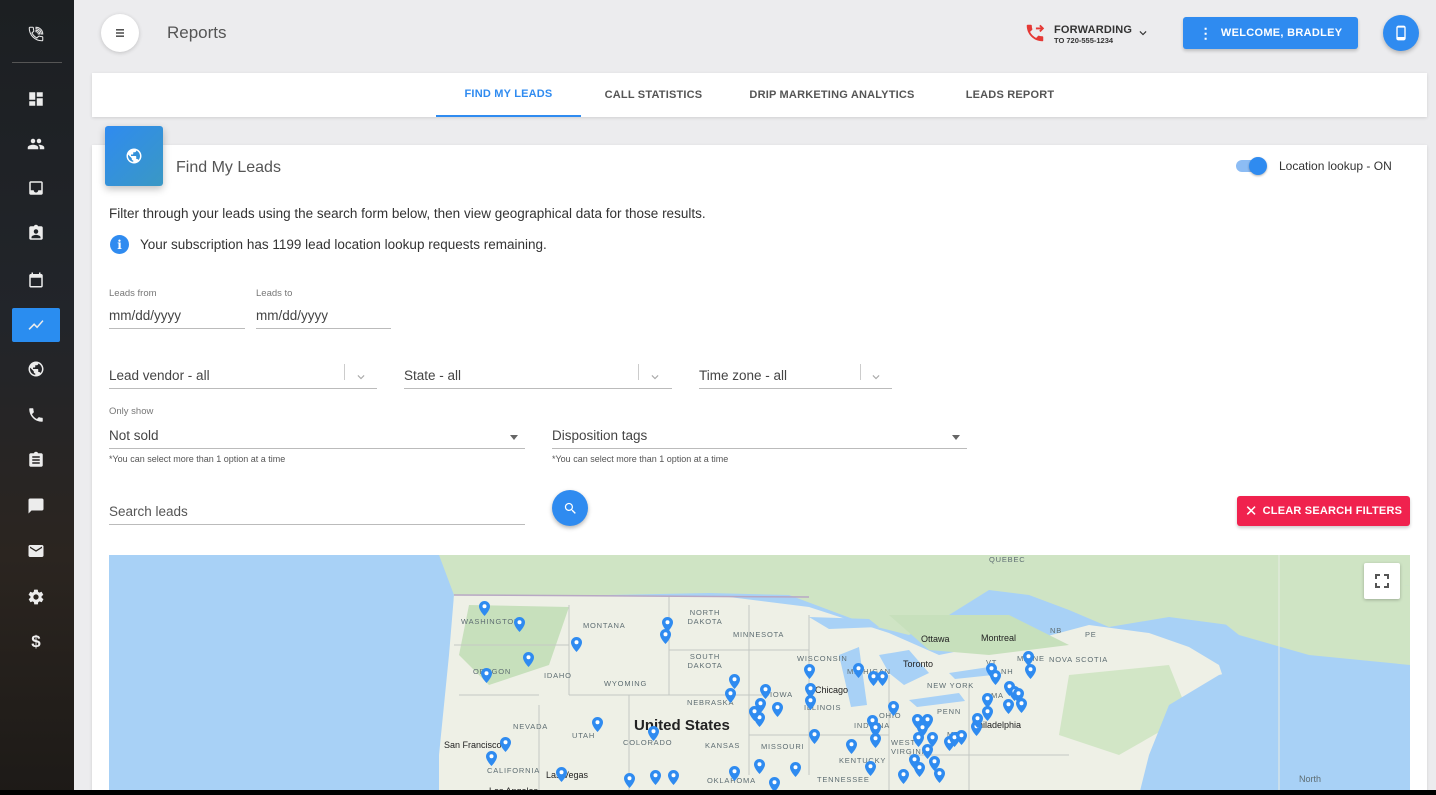  What do you see at coordinates (36, 233) in the screenshot?
I see `contact-card-icon` at bounding box center [36, 233].